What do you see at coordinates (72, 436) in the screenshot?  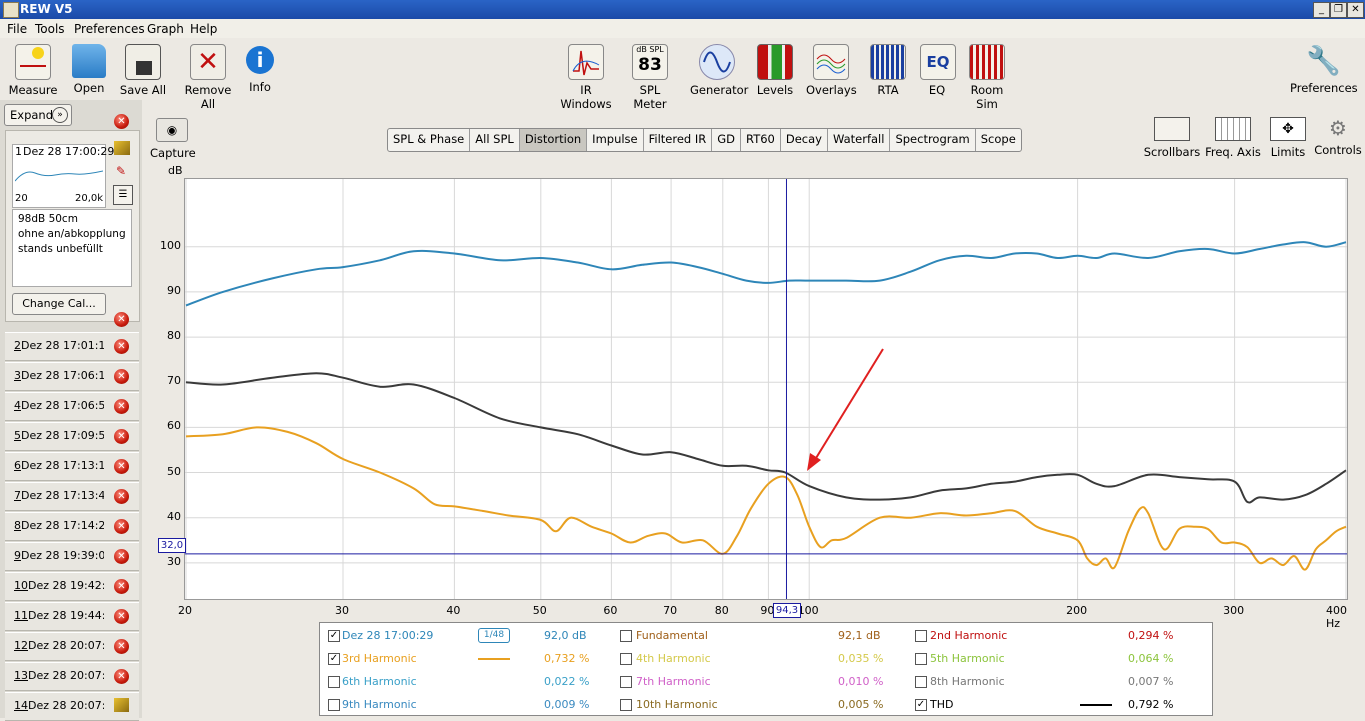 I see `measurement-row: 5Dez 28 17:09:5 ✕` at bounding box center [72, 436].